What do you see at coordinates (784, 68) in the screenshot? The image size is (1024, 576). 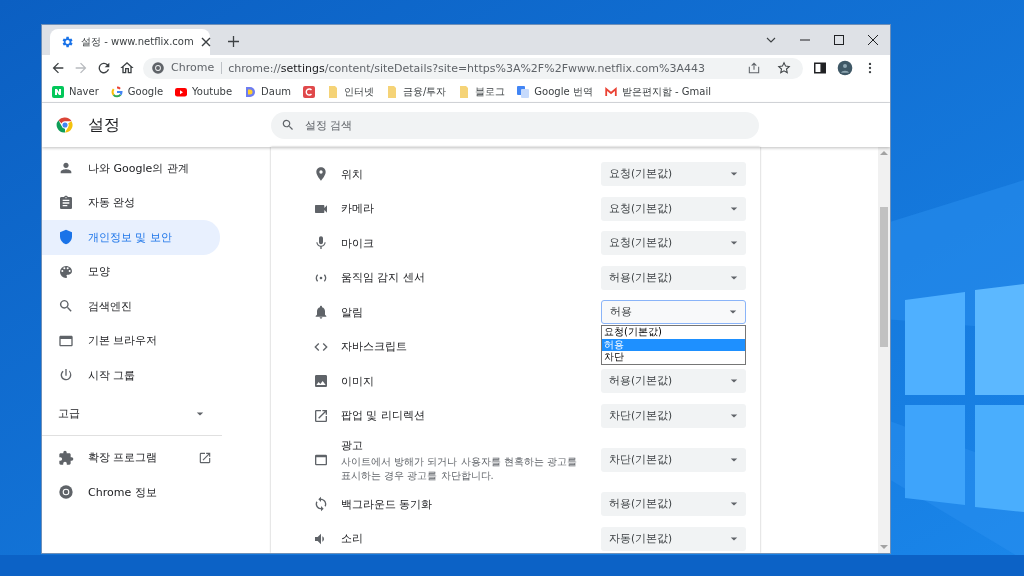 I see `star-icon` at bounding box center [784, 68].